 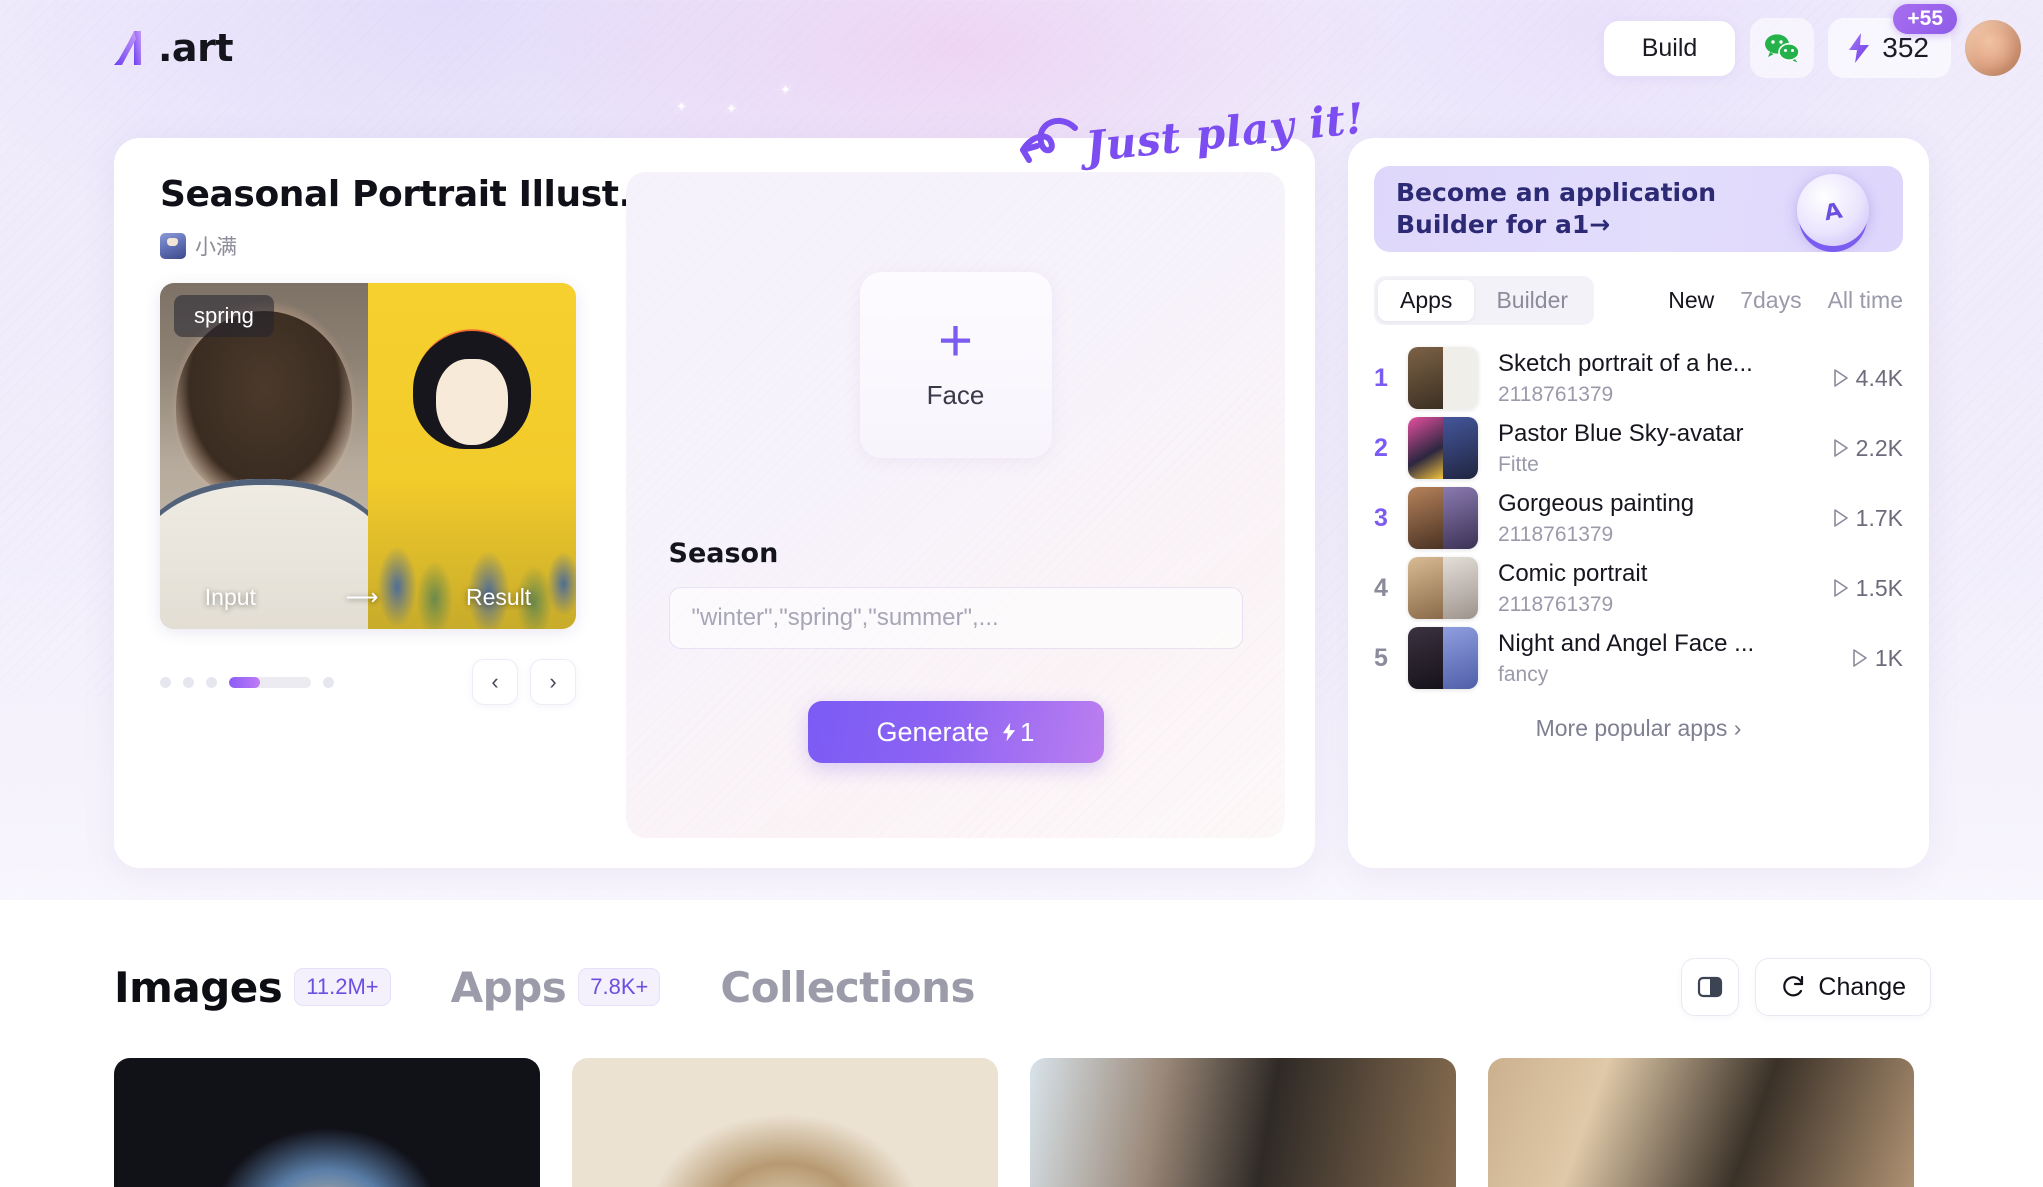 What do you see at coordinates (1621, 433) in the screenshot?
I see `app-title: Pastor Blue Sky-avatar` at bounding box center [1621, 433].